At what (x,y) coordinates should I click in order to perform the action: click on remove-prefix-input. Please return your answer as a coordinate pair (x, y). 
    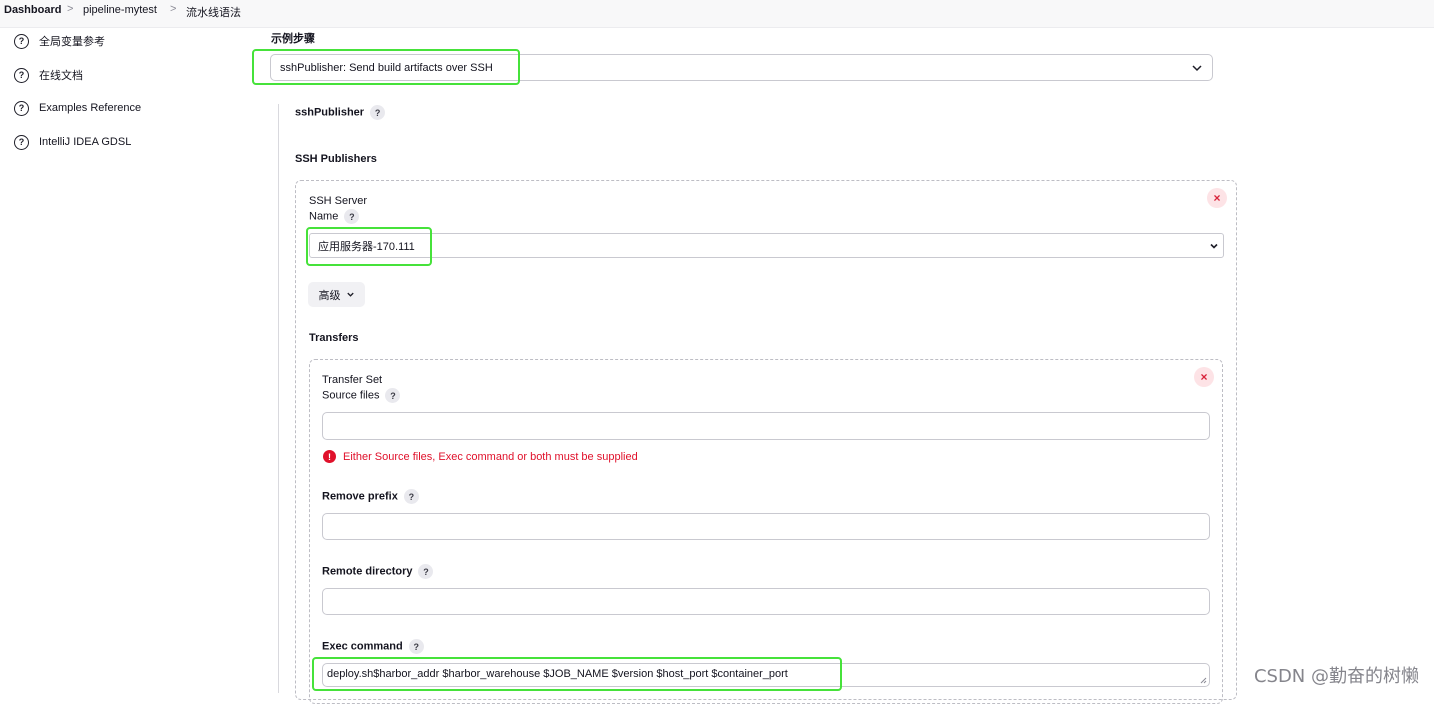
    Looking at the image, I should click on (766, 526).